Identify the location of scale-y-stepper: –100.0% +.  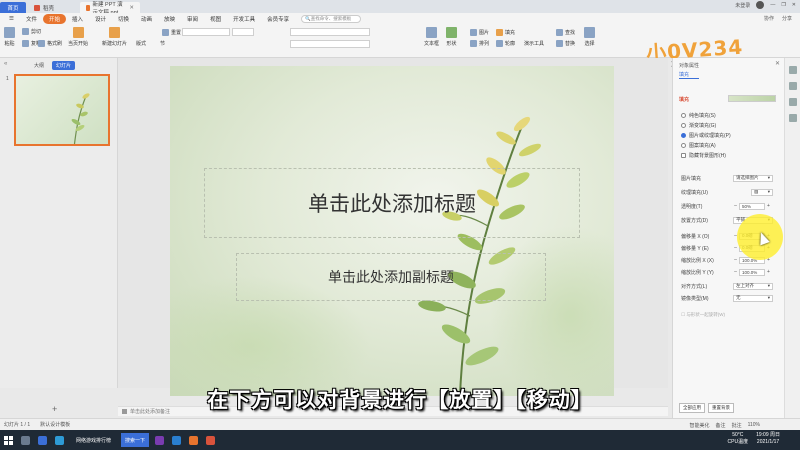
(752, 272).